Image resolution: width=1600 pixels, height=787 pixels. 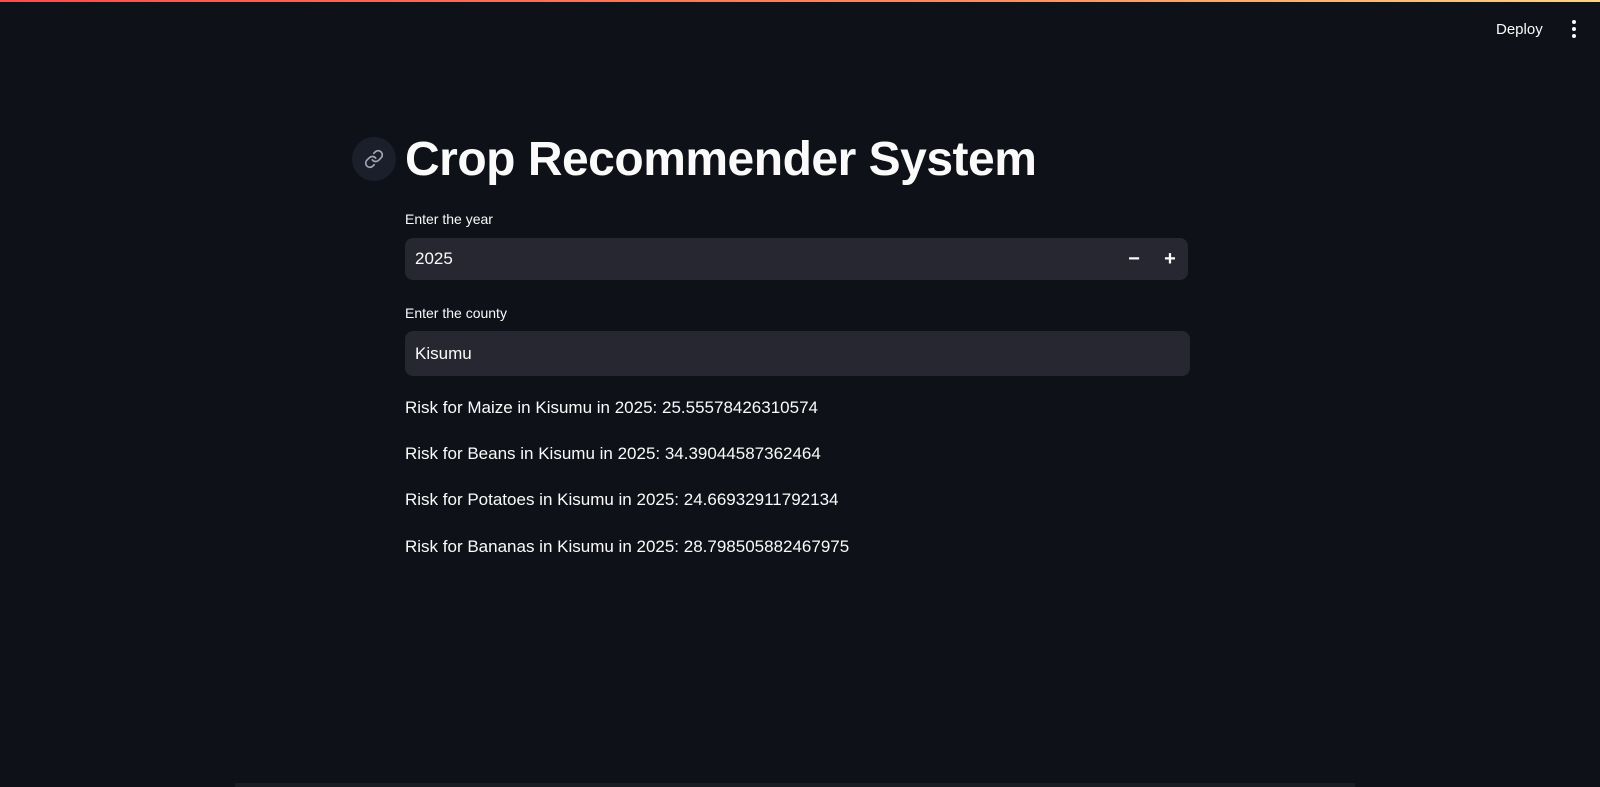 I want to click on year-input-field, so click(x=760, y=259).